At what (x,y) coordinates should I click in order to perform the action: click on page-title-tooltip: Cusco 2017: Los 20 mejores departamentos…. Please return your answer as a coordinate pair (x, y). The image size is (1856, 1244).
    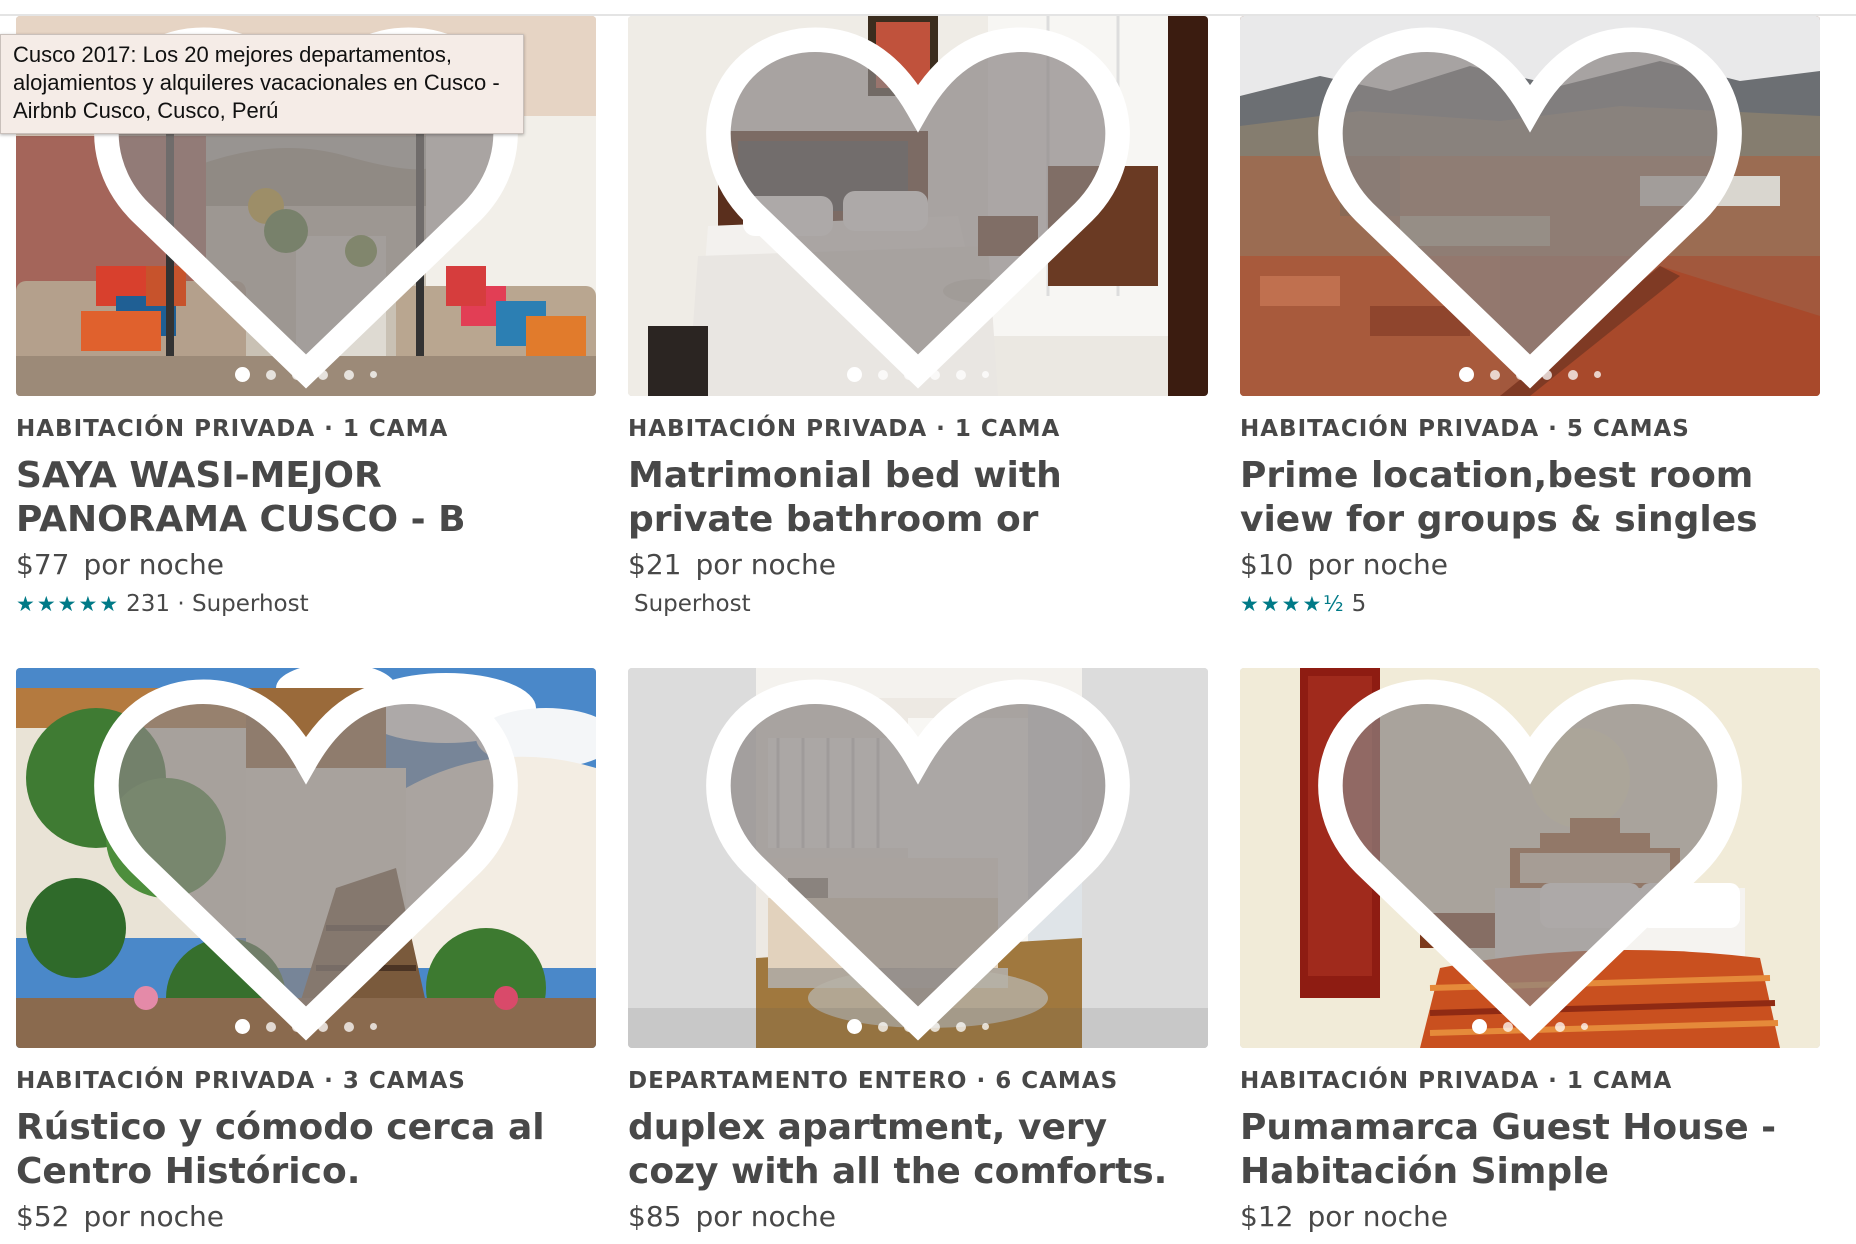
    Looking at the image, I should click on (262, 84).